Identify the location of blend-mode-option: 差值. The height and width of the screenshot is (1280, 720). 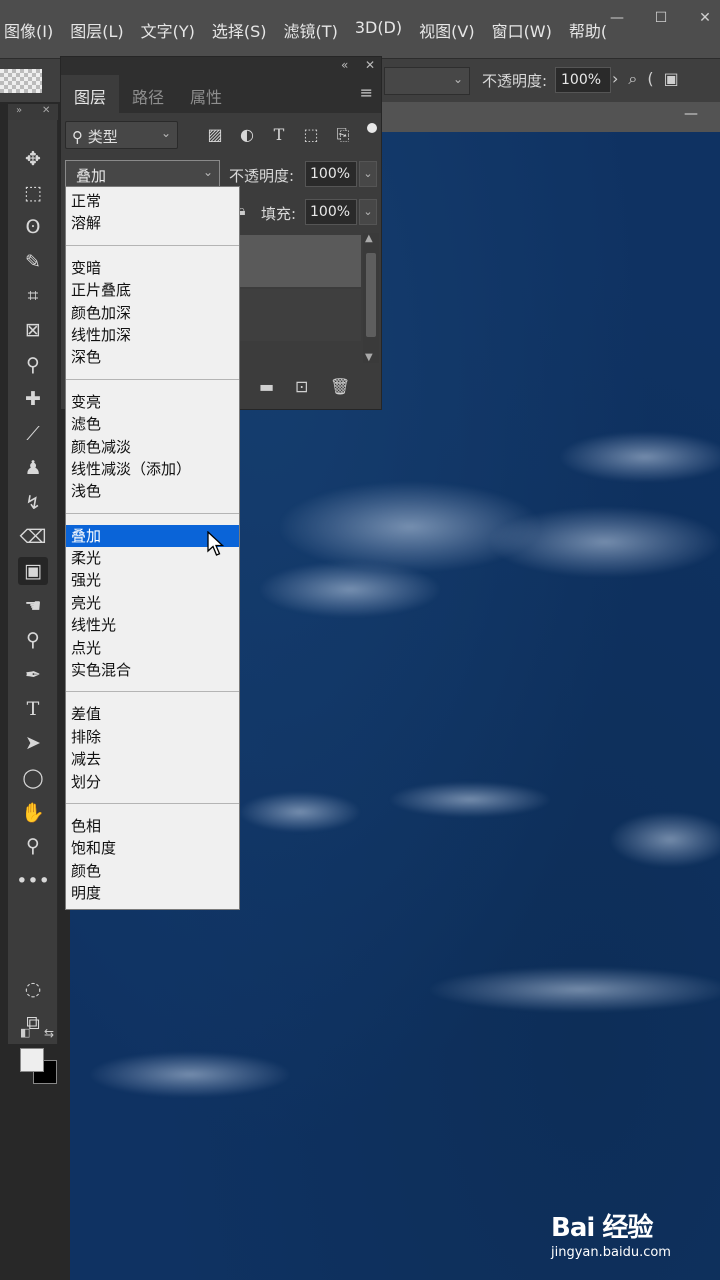
(152, 714).